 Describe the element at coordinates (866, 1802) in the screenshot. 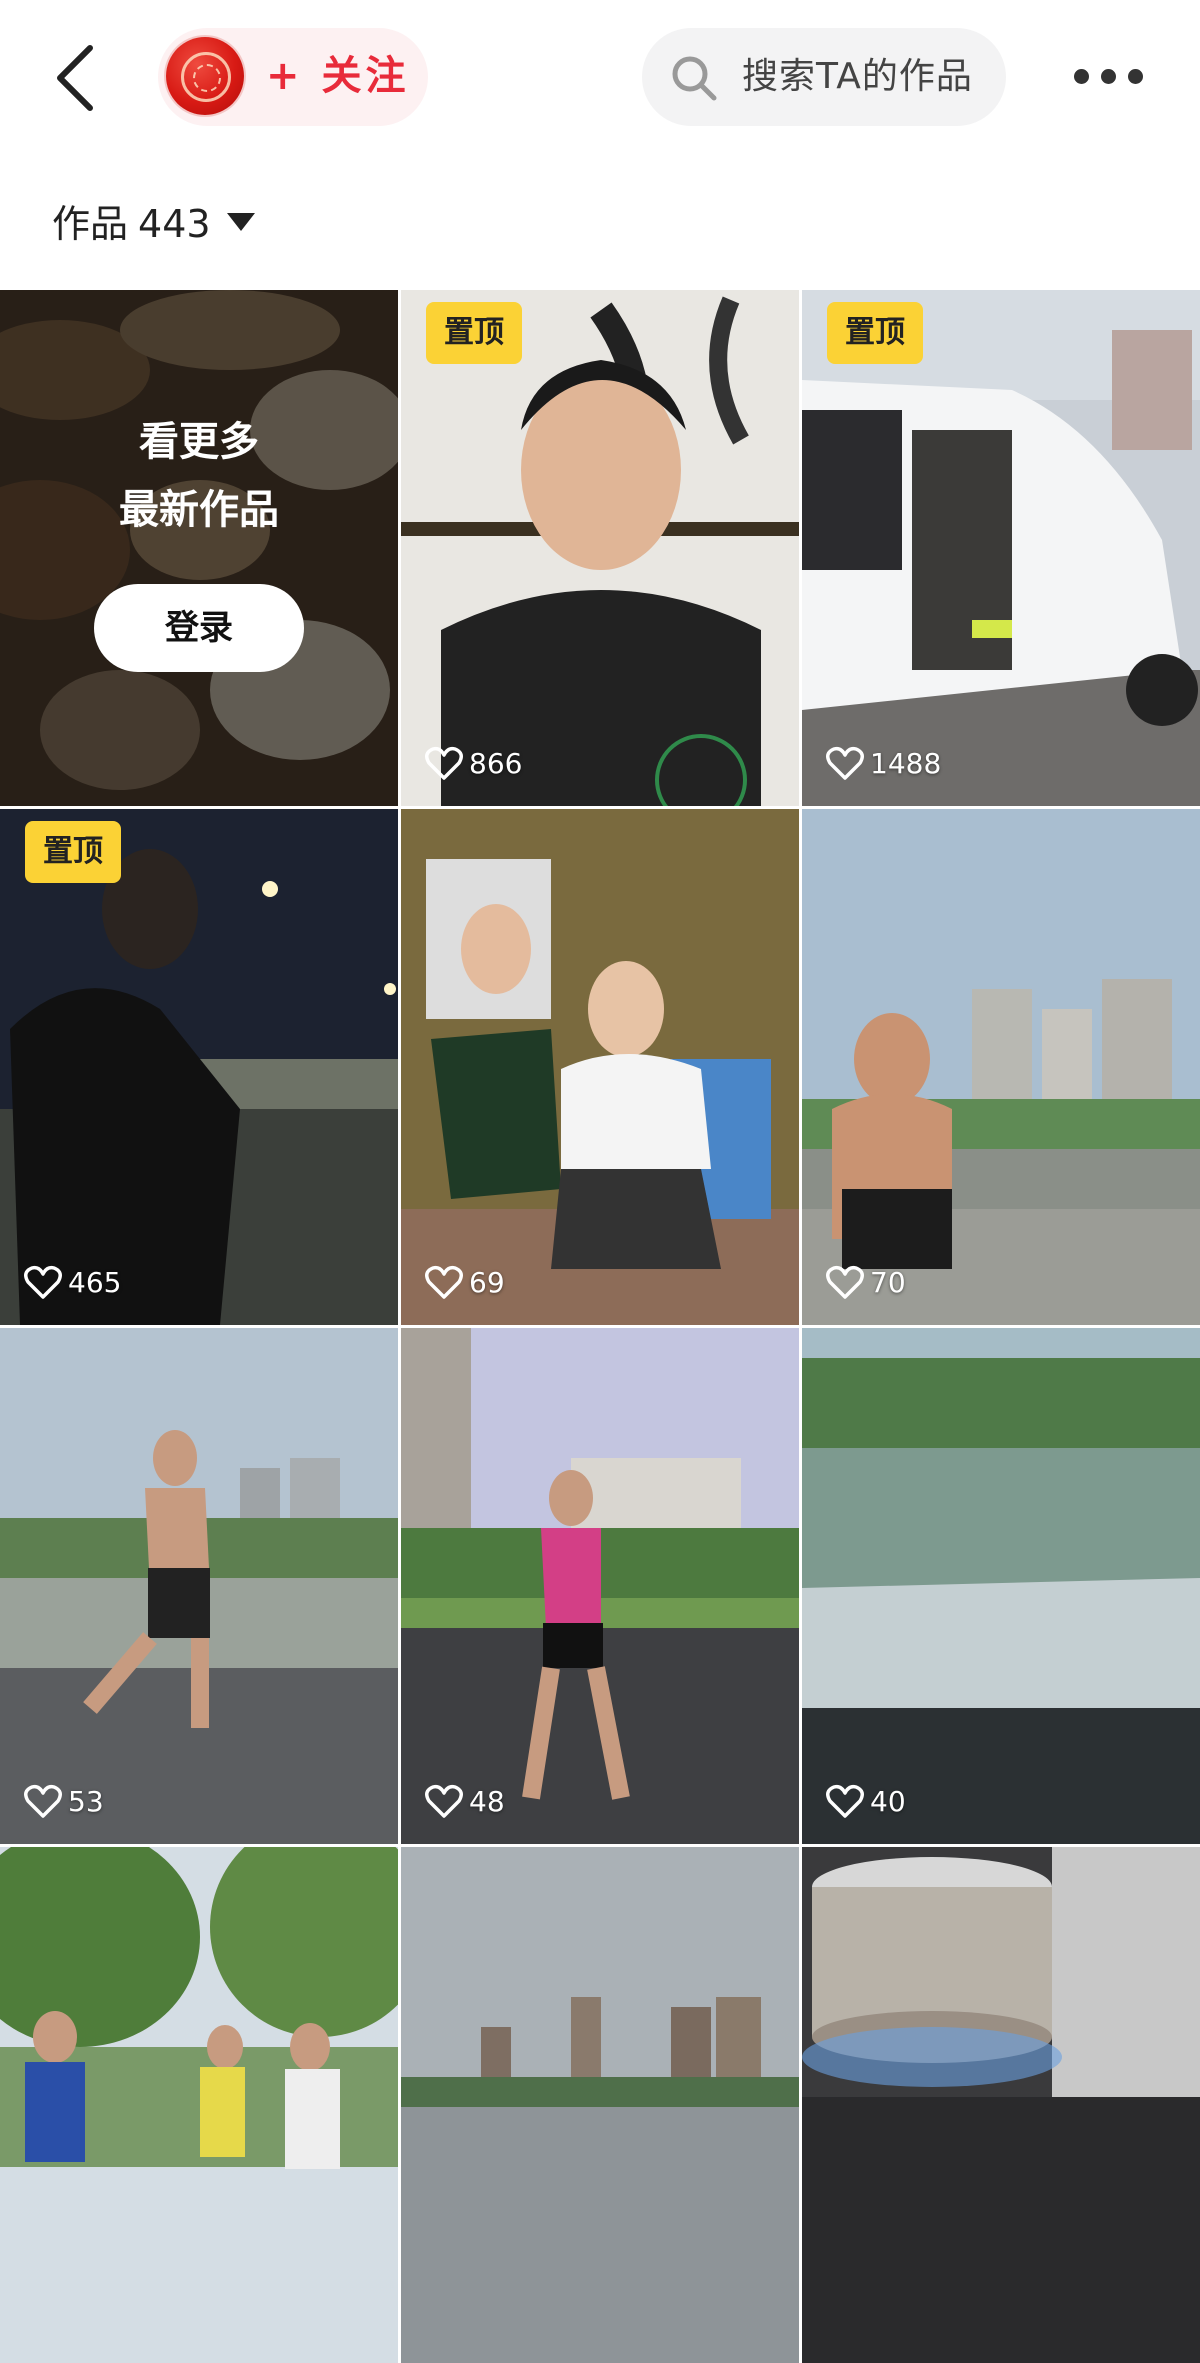

I see `like-count: 40` at that location.